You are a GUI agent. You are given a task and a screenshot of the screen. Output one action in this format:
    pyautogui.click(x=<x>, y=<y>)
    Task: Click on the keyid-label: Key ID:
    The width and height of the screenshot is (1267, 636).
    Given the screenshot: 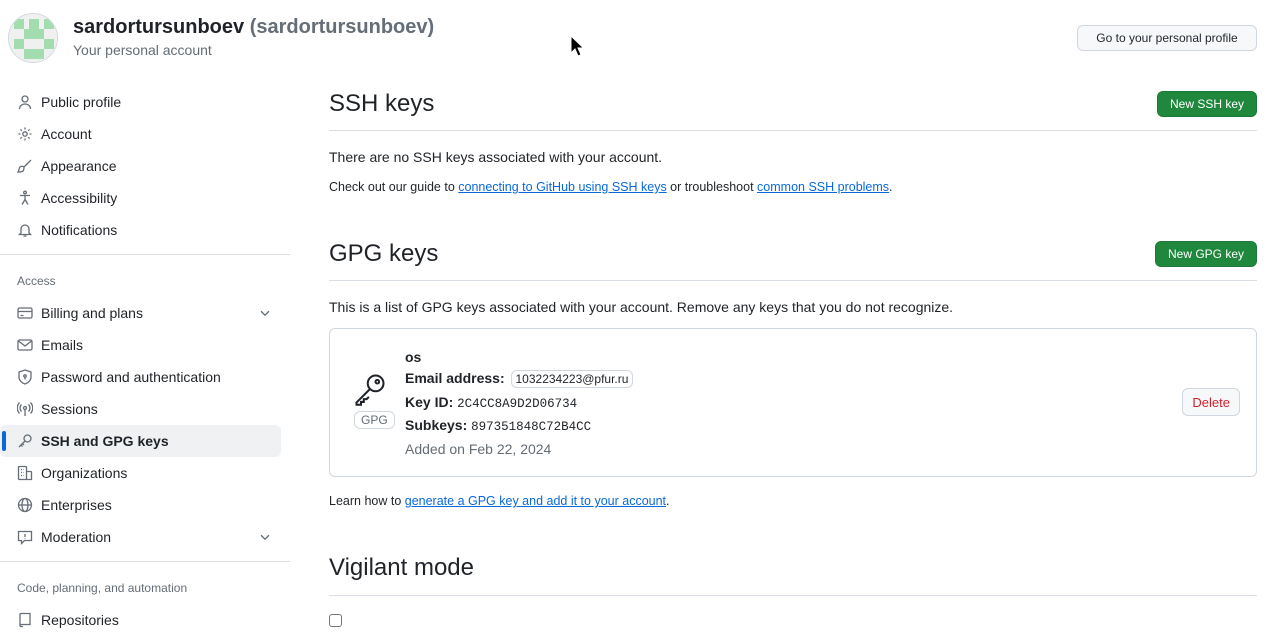 What is the action you would take?
    pyautogui.click(x=429, y=402)
    